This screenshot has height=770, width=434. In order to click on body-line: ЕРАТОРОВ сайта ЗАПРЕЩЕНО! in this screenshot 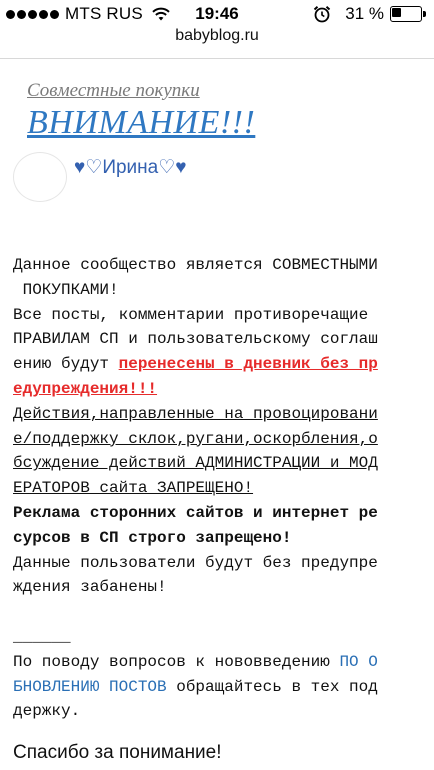, I will do `click(133, 488)`.